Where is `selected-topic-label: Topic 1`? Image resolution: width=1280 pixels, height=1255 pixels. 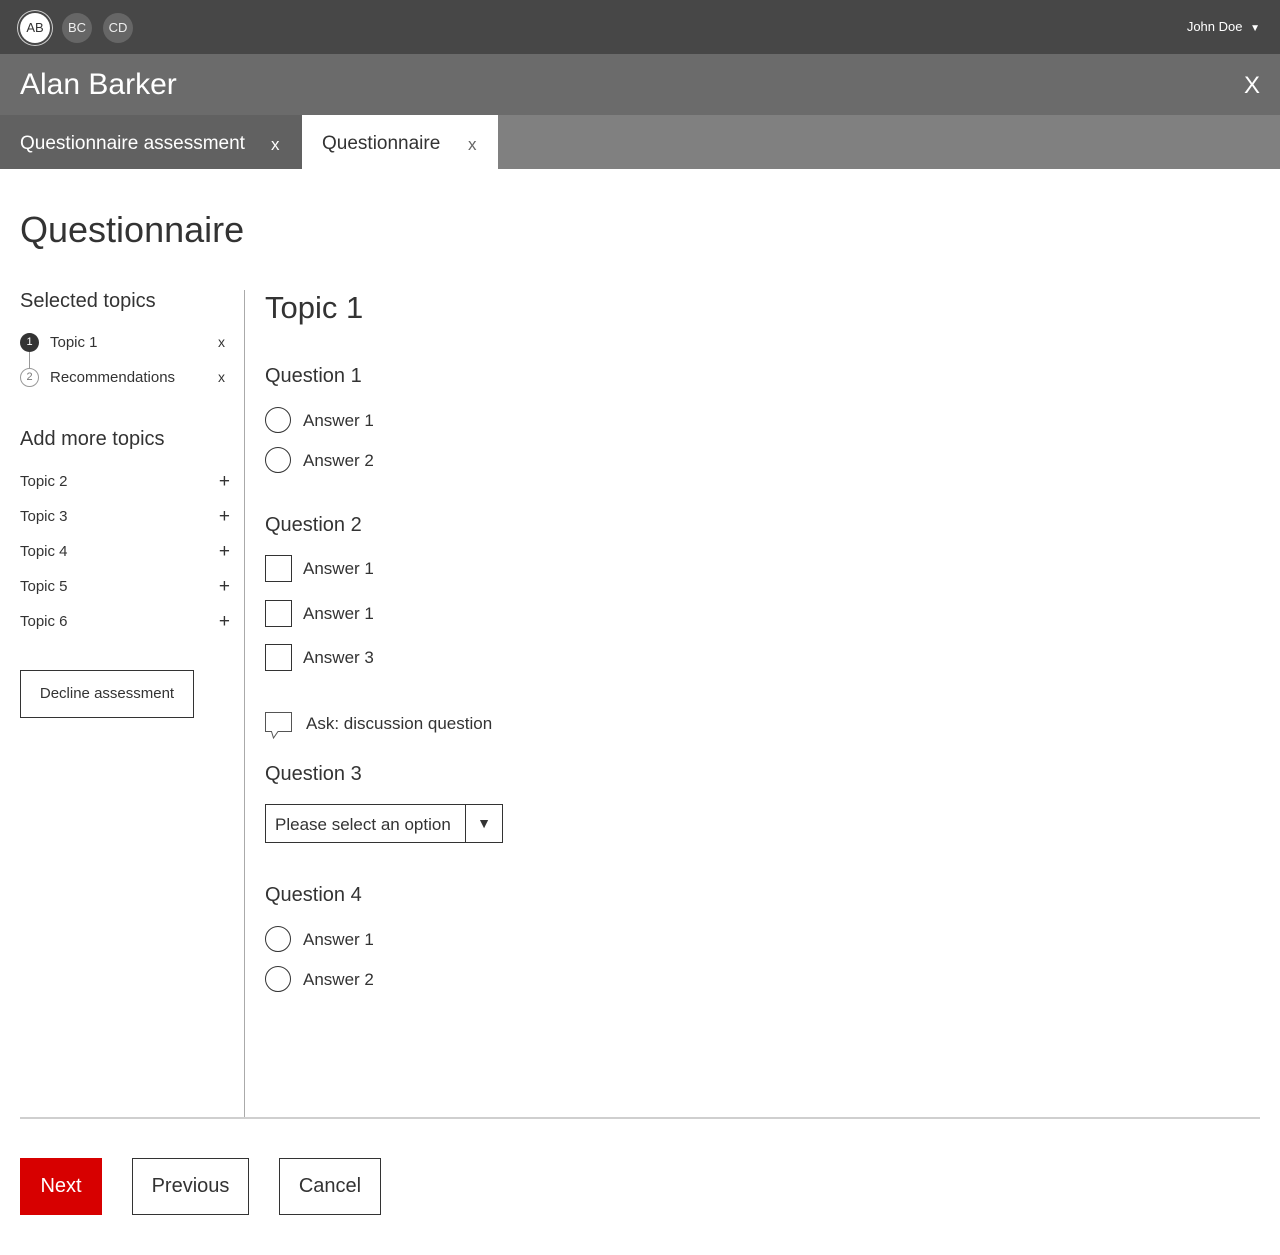 selected-topic-label: Topic 1 is located at coordinates (74, 342).